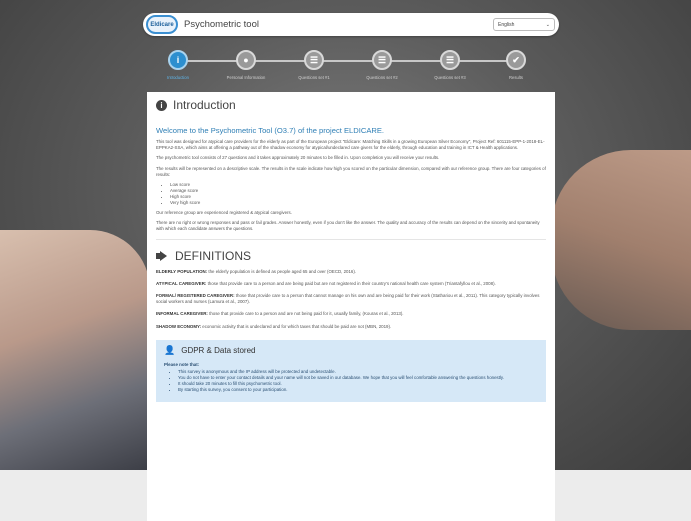 This screenshot has height=521, width=691. Describe the element at coordinates (195, 296) in the screenshot. I see `definition-term: FORMAL/ REGISTERED CAREGIVER:` at that location.